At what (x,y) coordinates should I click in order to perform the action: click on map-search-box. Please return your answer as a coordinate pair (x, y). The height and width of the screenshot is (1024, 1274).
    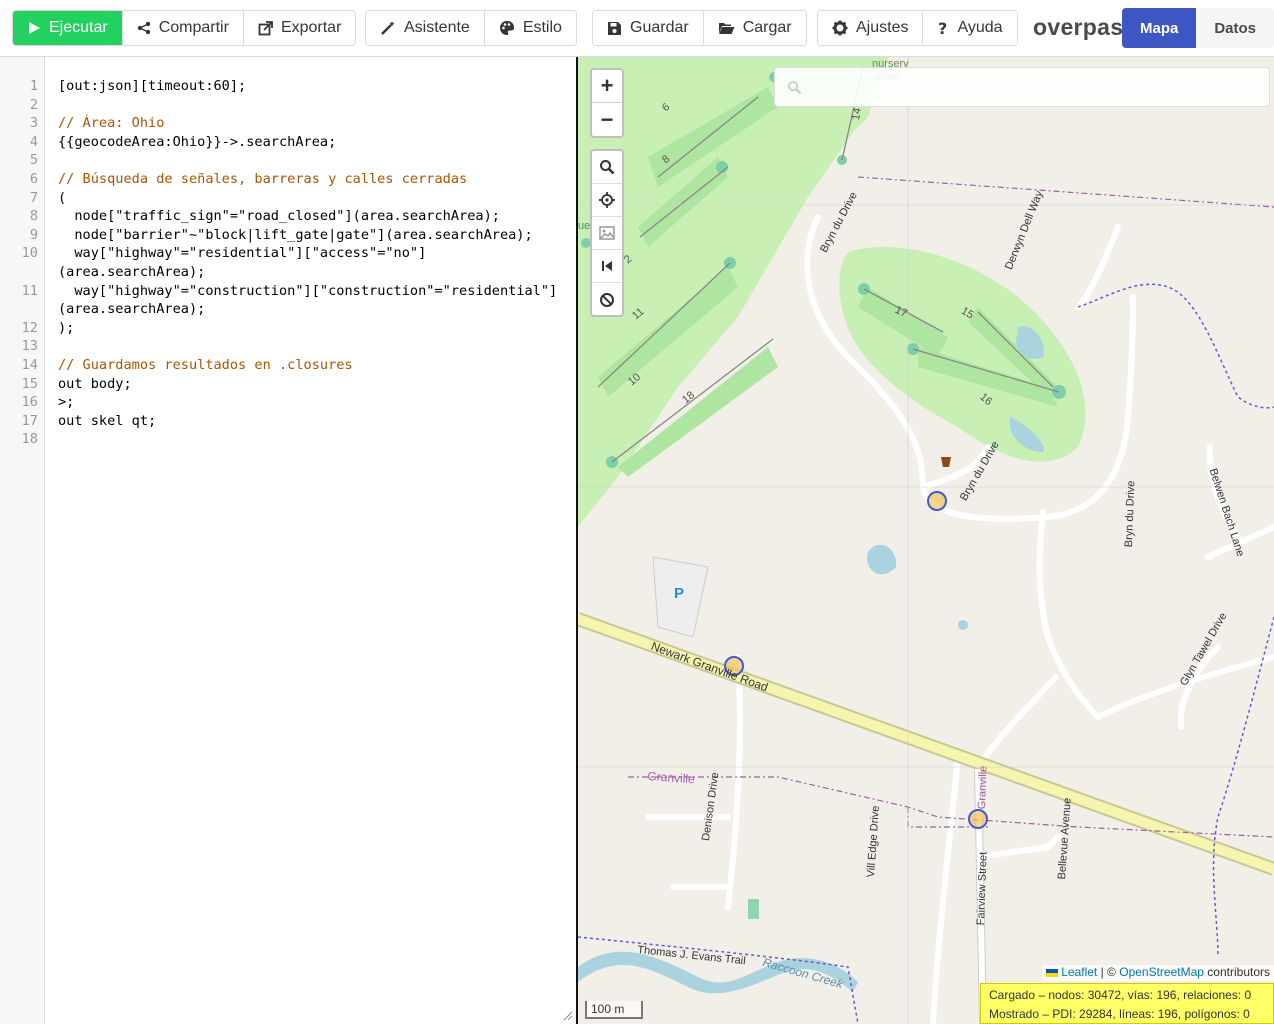
    Looking at the image, I should click on (1022, 87).